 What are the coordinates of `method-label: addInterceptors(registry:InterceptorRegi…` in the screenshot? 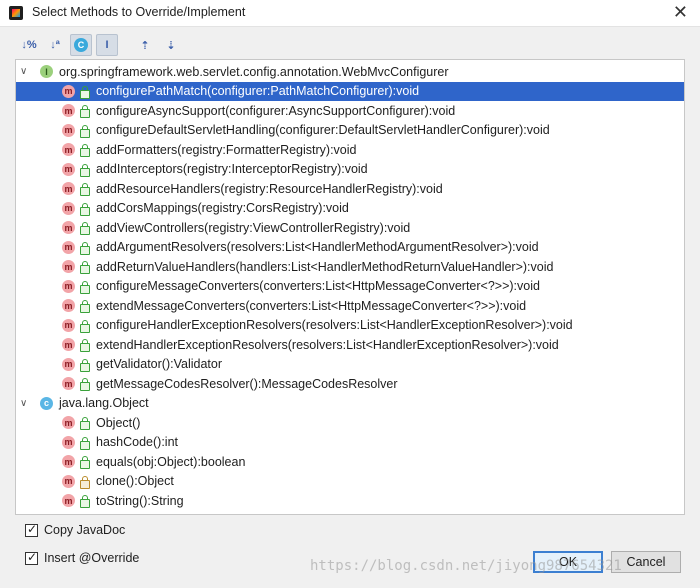 It's located at (232, 169).